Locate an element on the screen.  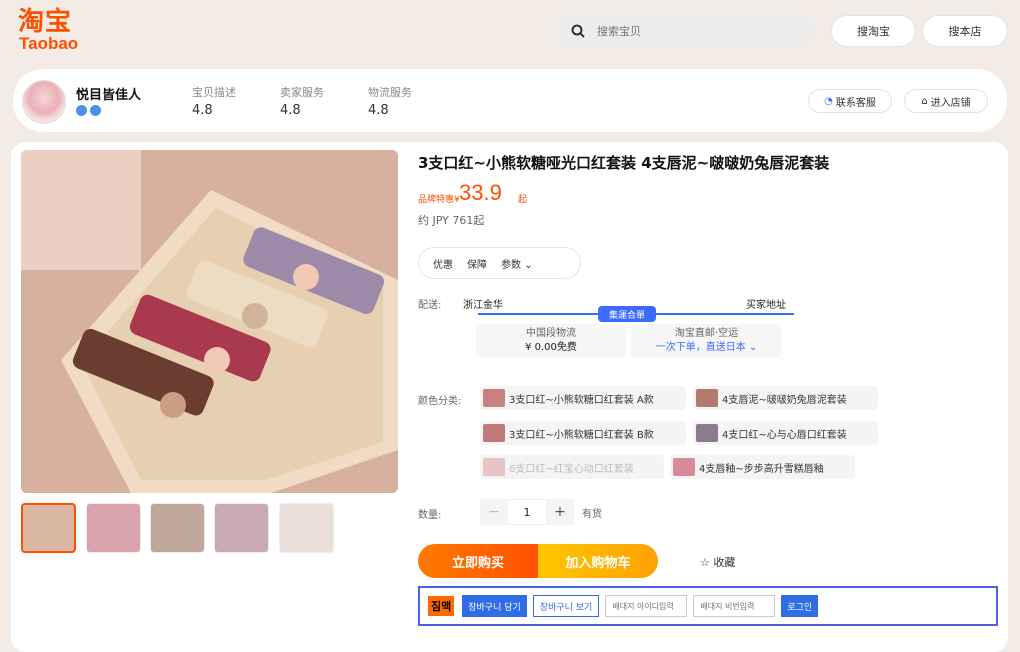
product-price: 33.9 is located at coordinates (480, 192).